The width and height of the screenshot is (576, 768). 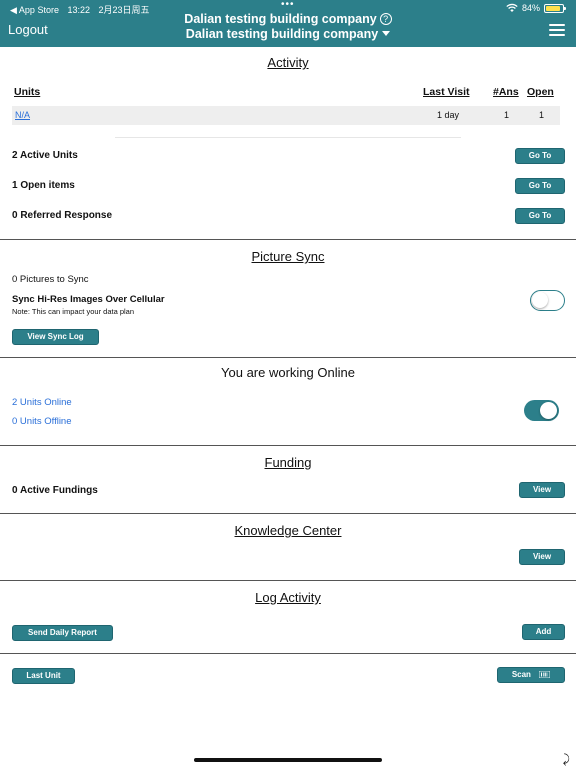 What do you see at coordinates (557, 30) in the screenshot?
I see `menu-icon` at bounding box center [557, 30].